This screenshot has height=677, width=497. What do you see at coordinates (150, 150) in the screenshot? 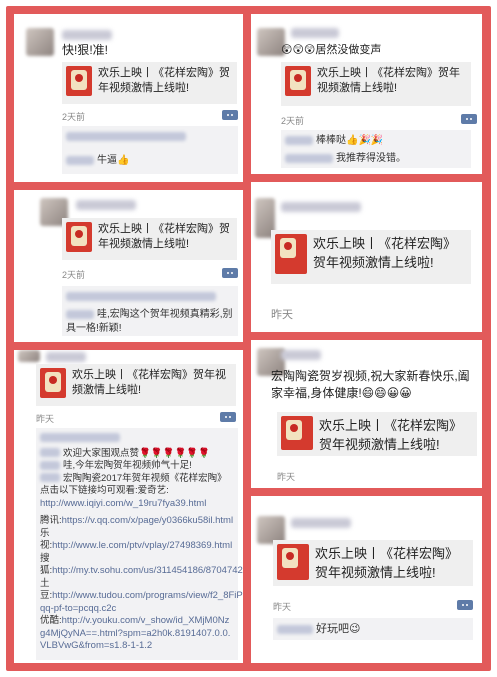
I see `comments-area: 牛逼👍` at bounding box center [150, 150].